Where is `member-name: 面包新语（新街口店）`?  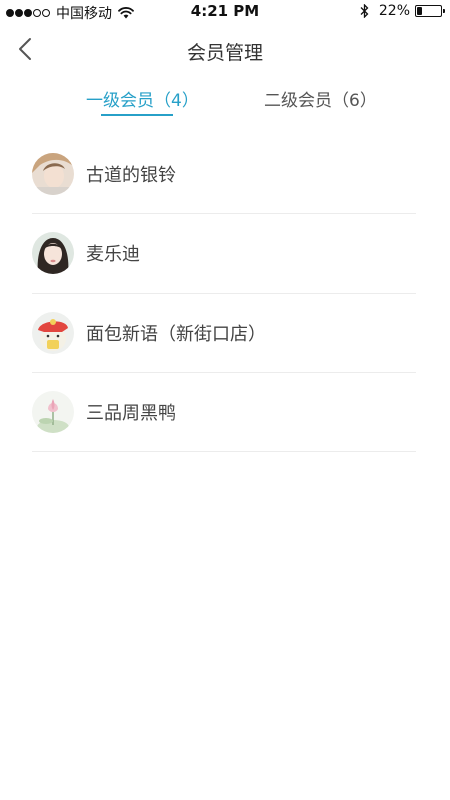
member-name: 面包新语（新街口店） is located at coordinates (176, 334).